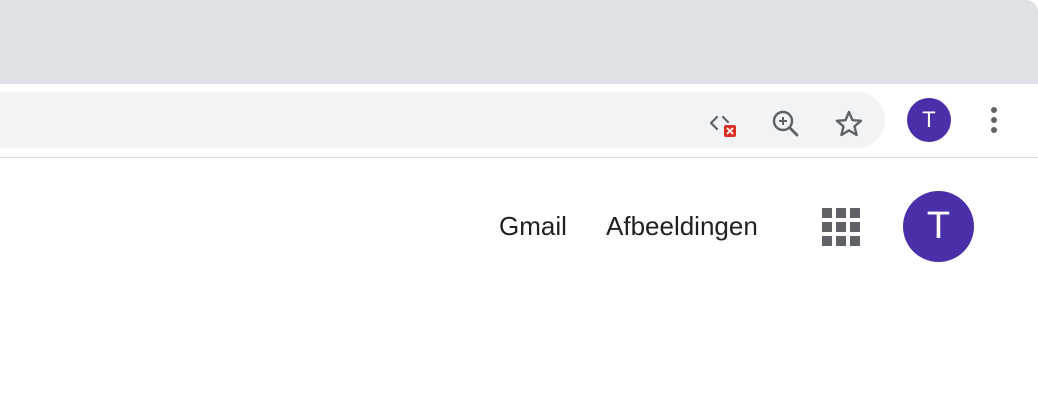 This screenshot has width=1038, height=410. Describe the element at coordinates (682, 226) in the screenshot. I see `images-link: Afbeeldingen` at that location.